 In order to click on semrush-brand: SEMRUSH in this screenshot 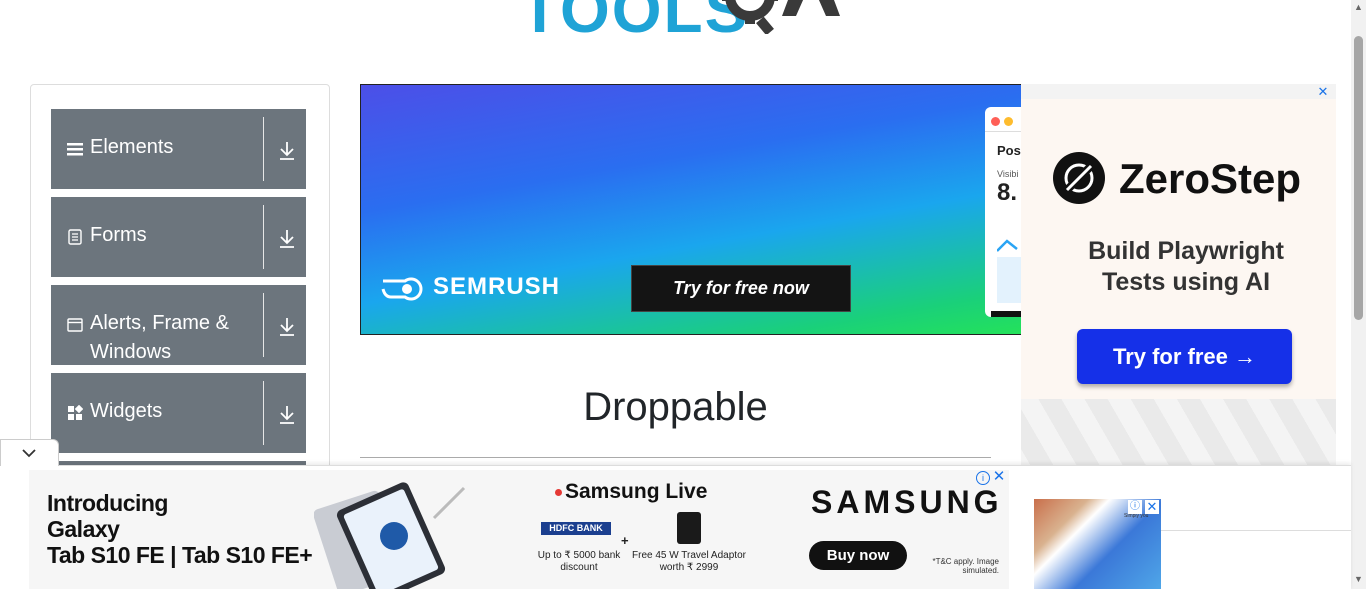, I will do `click(497, 286)`.